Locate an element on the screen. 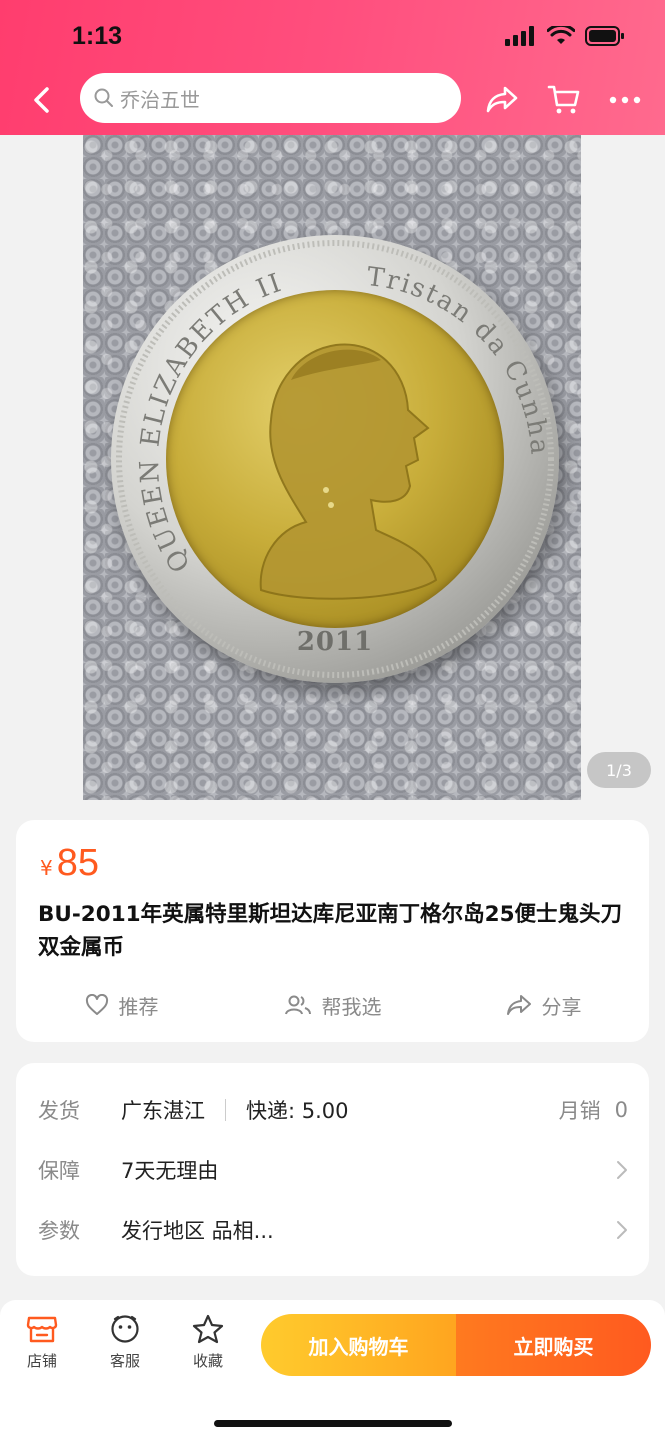  page-indicator: 1/3 is located at coordinates (619, 770).